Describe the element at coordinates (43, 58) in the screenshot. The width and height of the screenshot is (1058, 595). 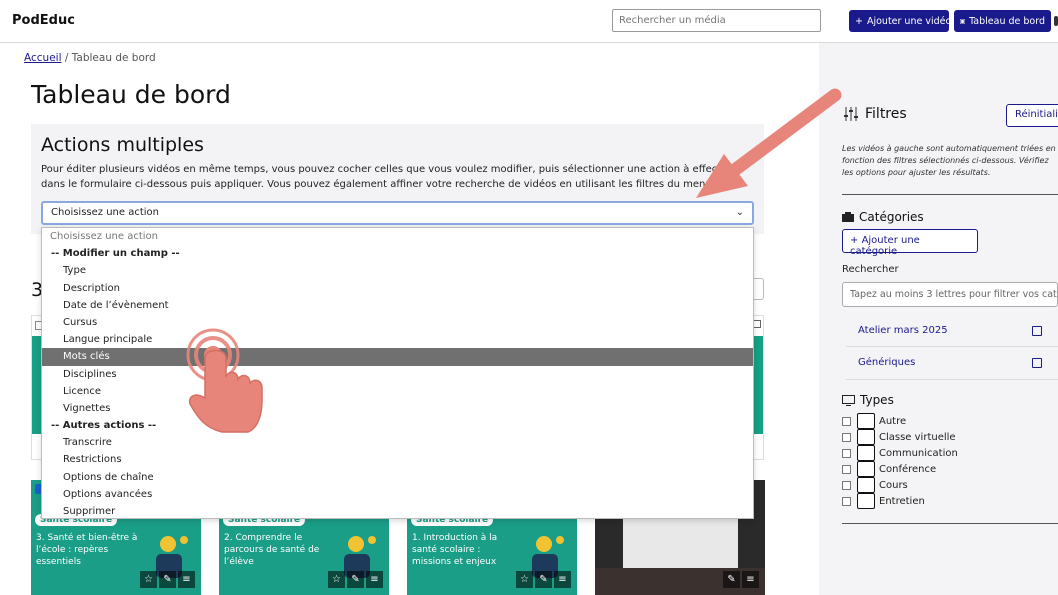
I see `breadcrumb-home-link: Accueil` at that location.